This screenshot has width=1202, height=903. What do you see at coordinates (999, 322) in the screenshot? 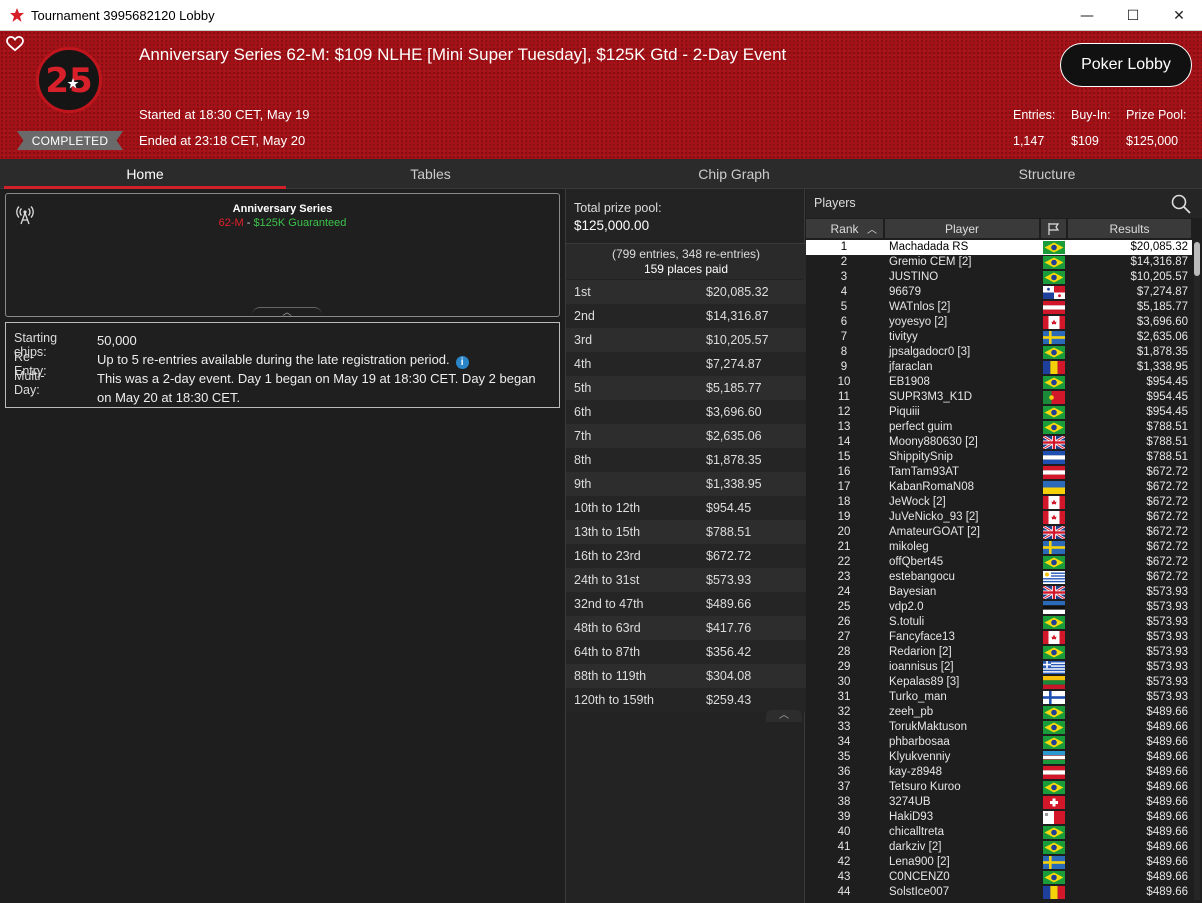
I see `table-row: 6 yoyesyo [2] $3,696.60` at bounding box center [999, 322].